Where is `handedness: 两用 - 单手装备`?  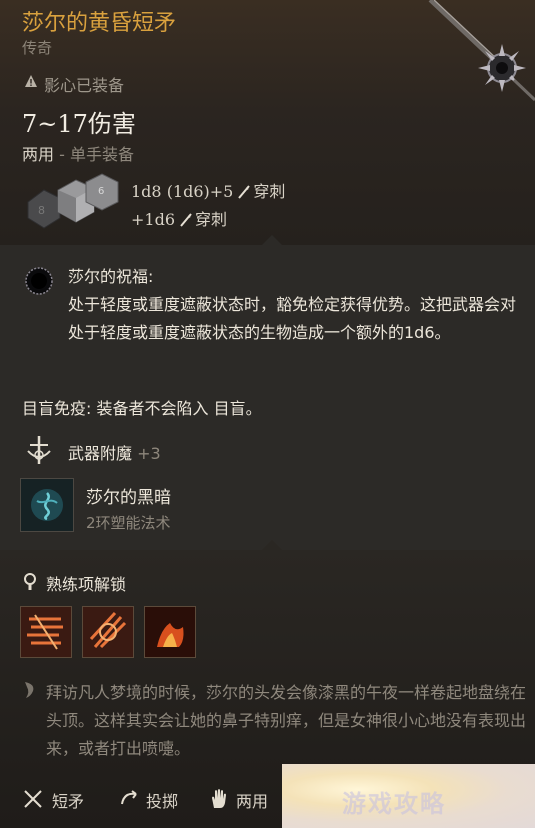
handedness: 两用 - 单手装备 is located at coordinates (78, 153).